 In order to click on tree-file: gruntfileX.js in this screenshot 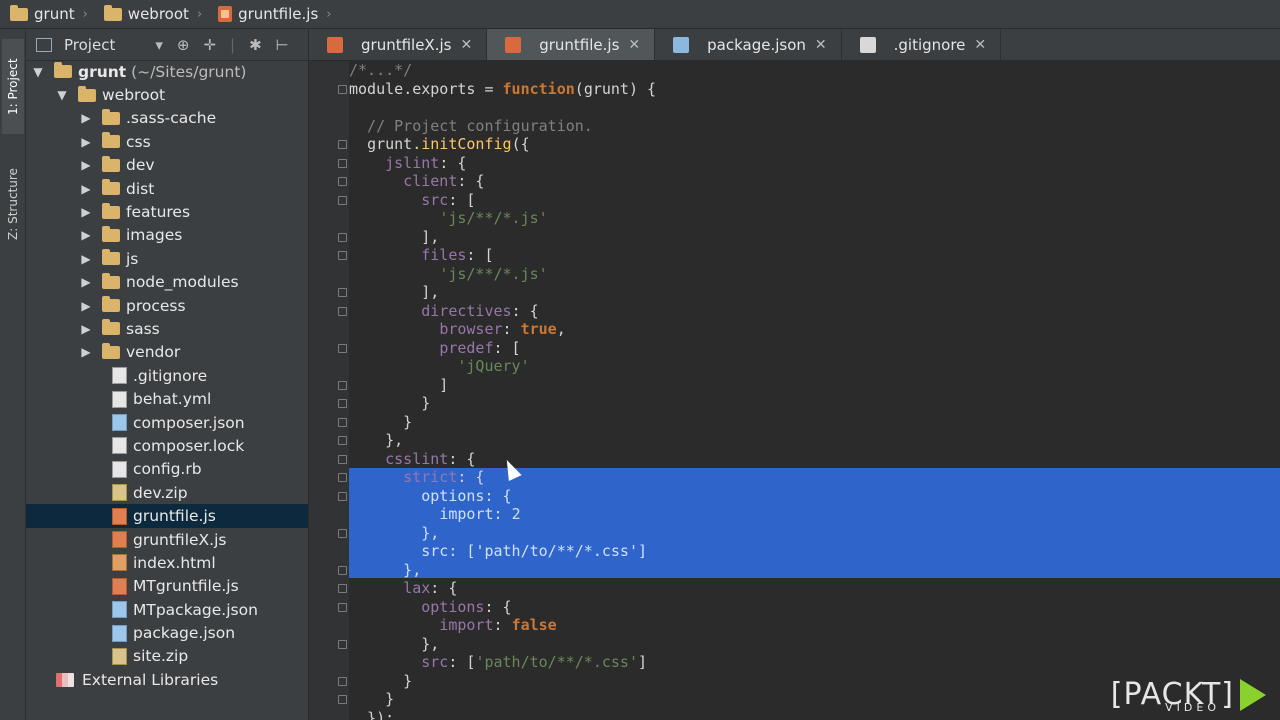, I will do `click(167, 539)`.